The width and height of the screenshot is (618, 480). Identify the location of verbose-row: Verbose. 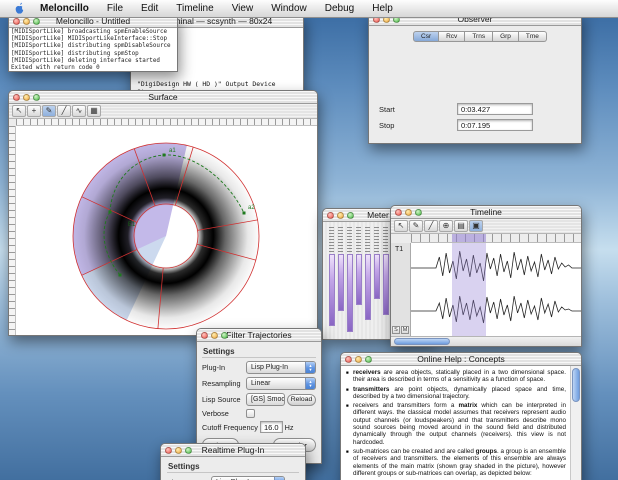
(259, 413).